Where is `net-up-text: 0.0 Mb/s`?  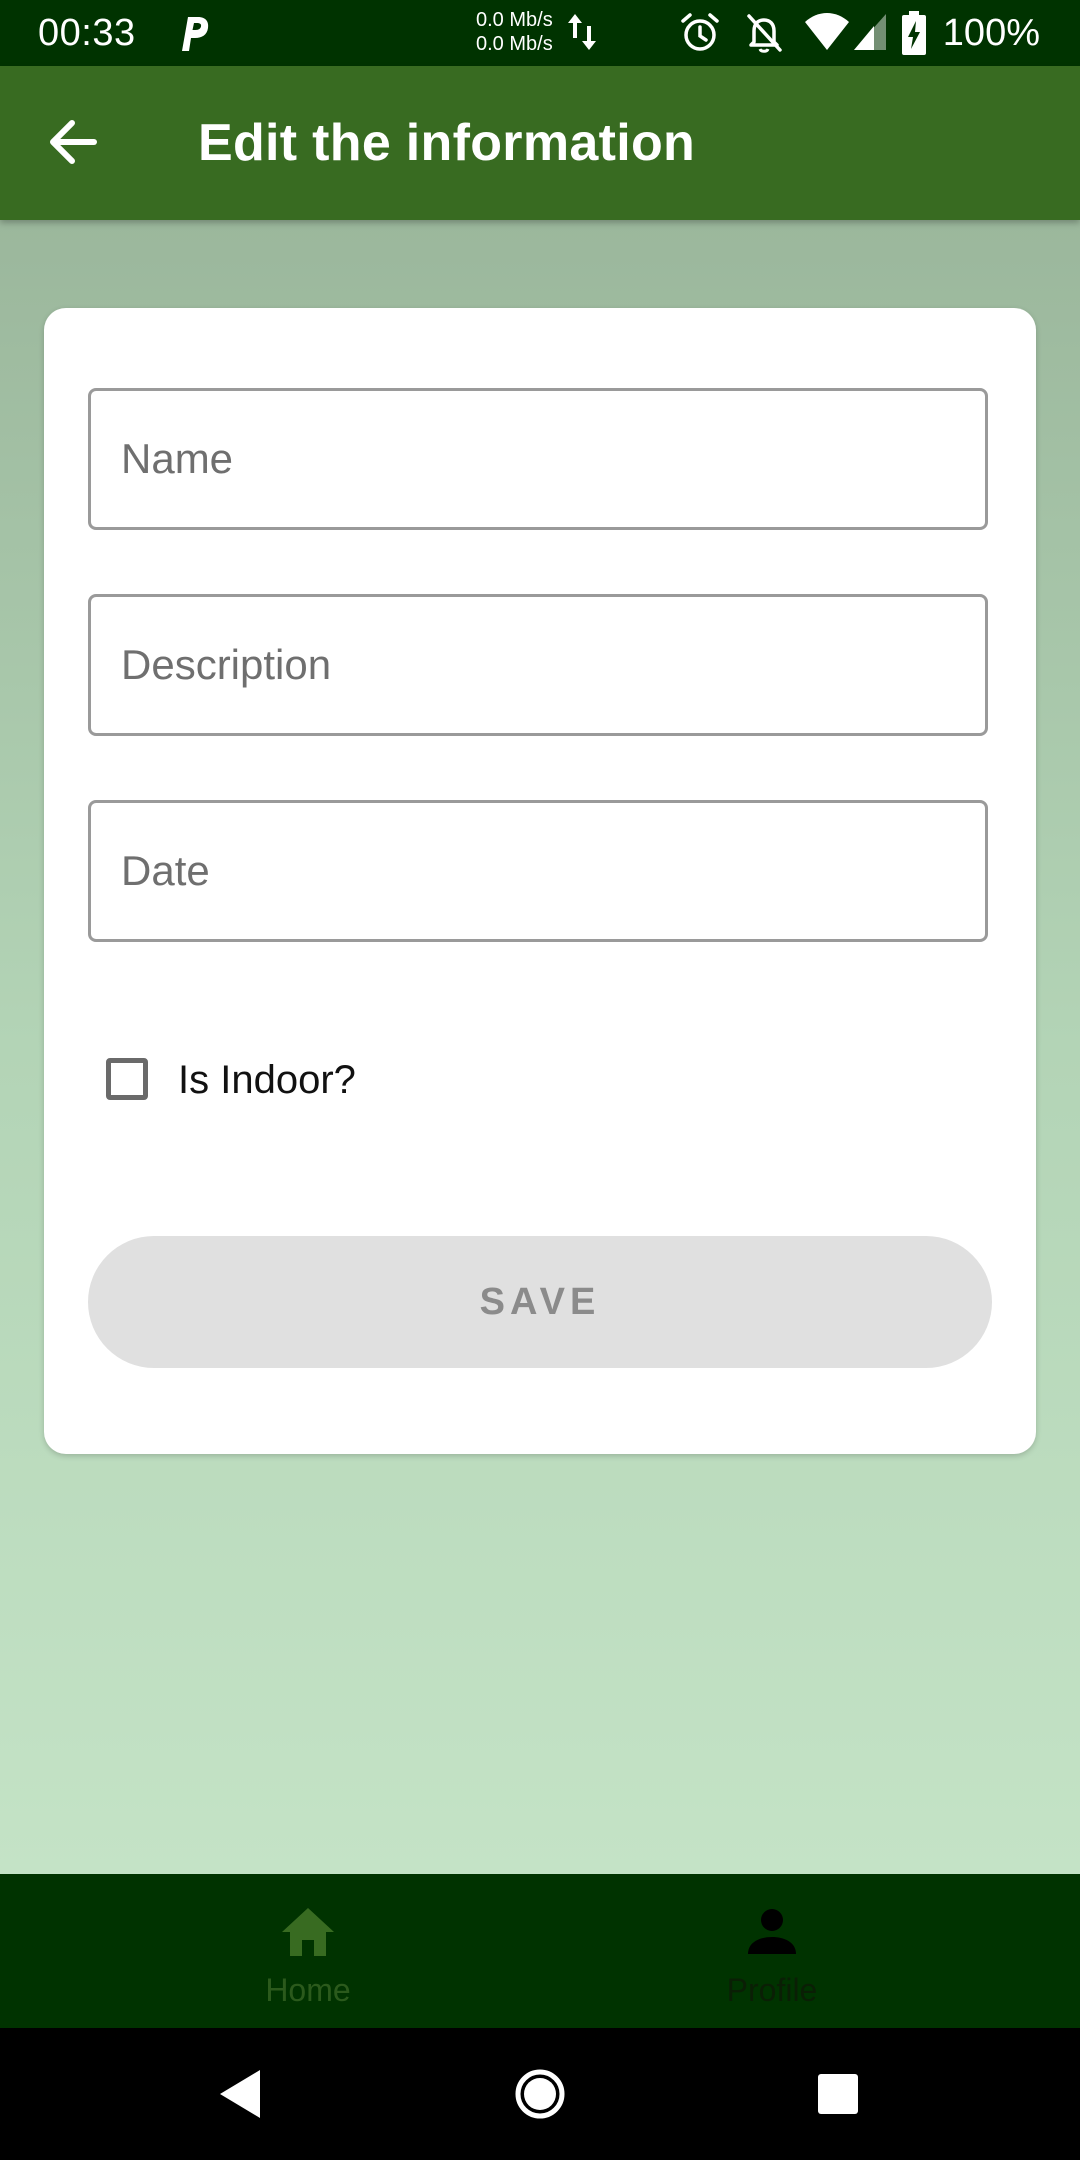 net-up-text: 0.0 Mb/s is located at coordinates (514, 20).